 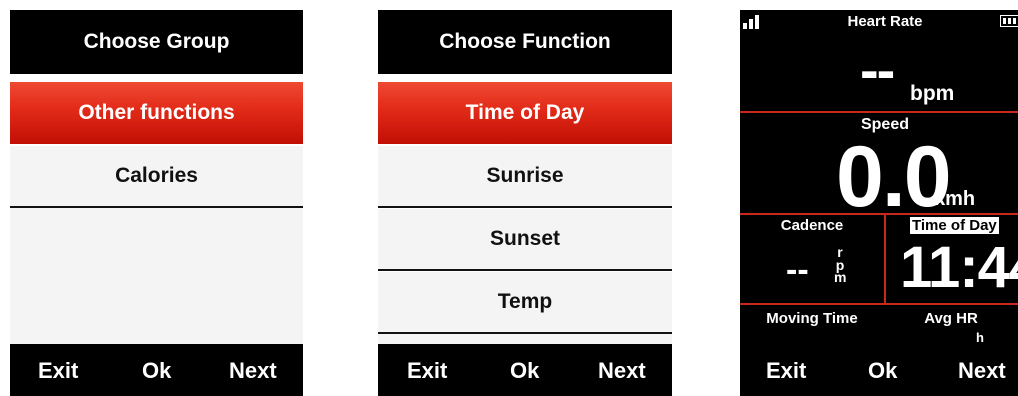 I want to click on time-of-day-label: Time of Day, so click(x=954, y=225).